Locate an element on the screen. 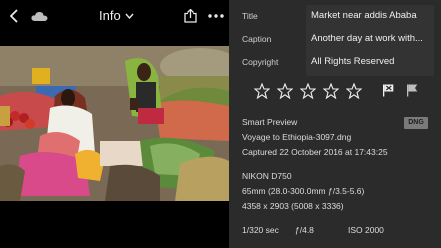 This screenshot has height=248, width=441. top-bar: Info is located at coordinates (114, 16).